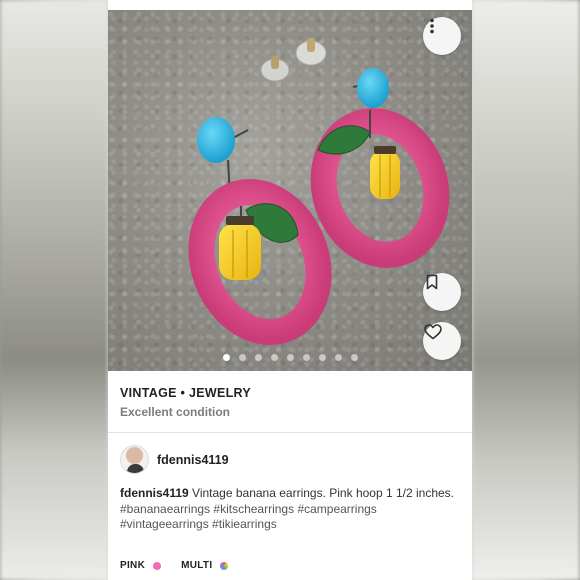 Image resolution: width=580 pixels, height=580 pixels. Describe the element at coordinates (380, 168) in the screenshot. I see `earring-right` at that location.